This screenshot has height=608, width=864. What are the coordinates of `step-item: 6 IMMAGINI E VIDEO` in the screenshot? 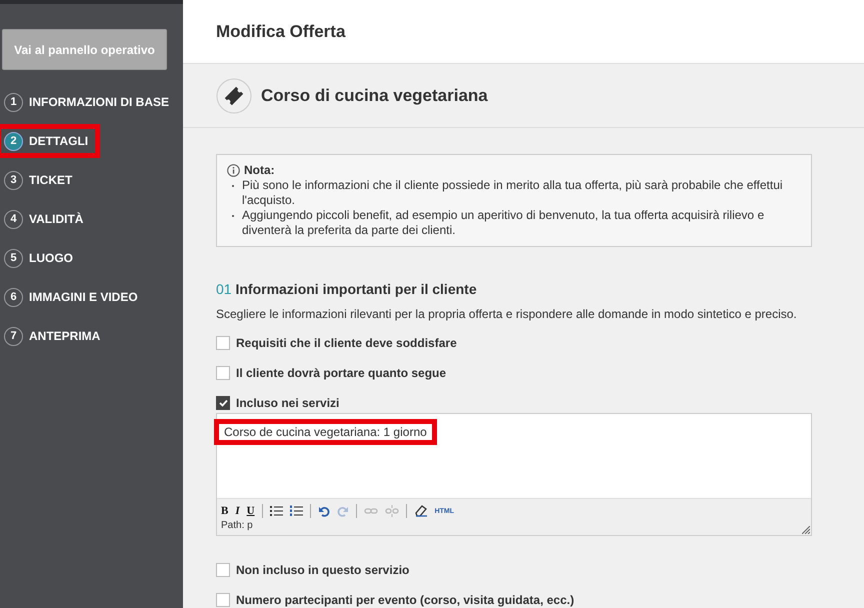 It's located at (75, 297).